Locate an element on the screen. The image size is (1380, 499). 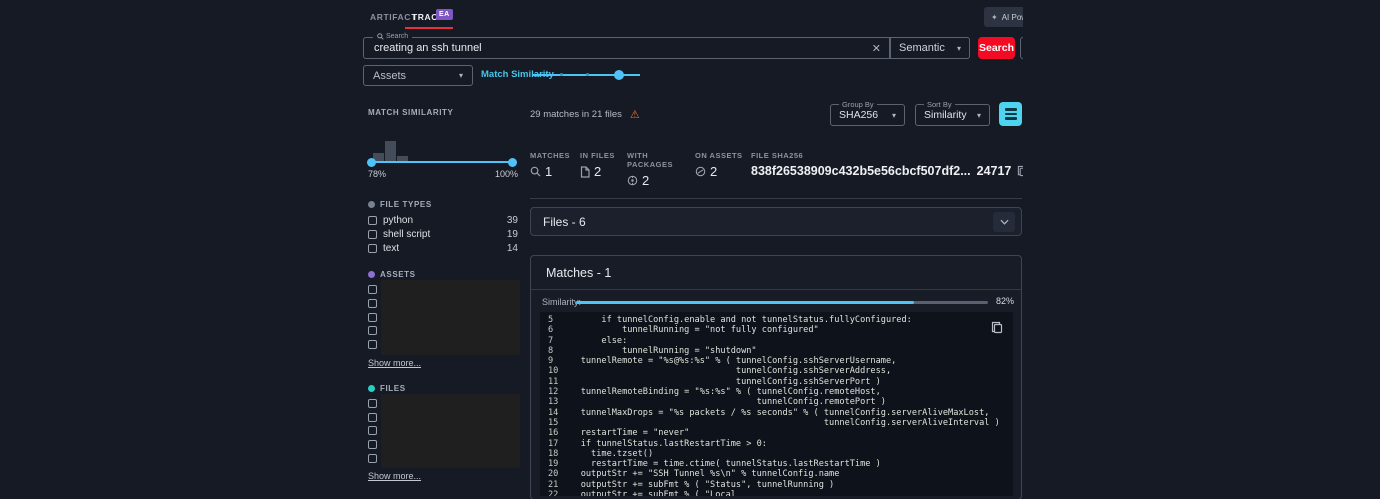
match-similarity-section-title: MATCH SIMILARITY is located at coordinates (411, 112).